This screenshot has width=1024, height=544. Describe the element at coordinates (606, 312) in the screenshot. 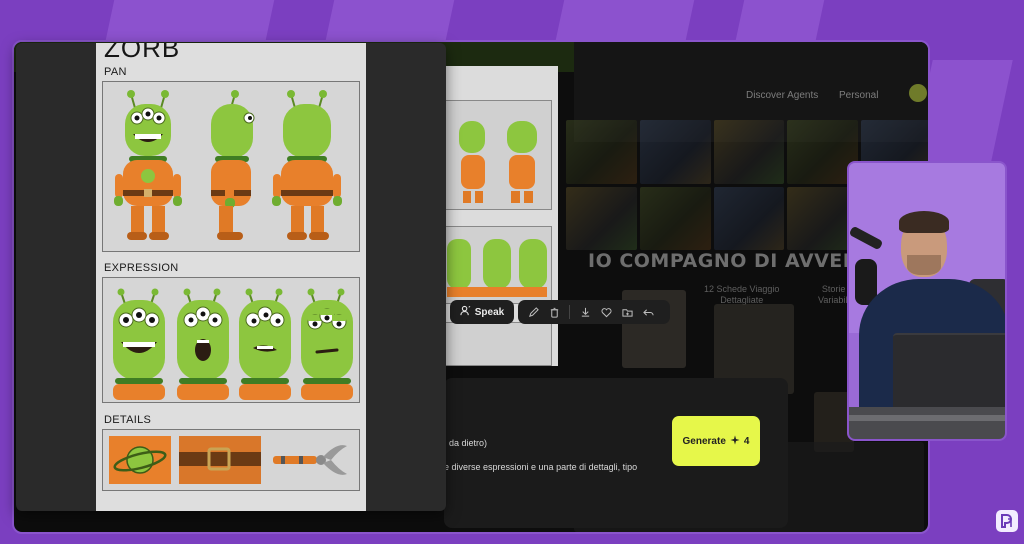

I see `heart-icon` at that location.